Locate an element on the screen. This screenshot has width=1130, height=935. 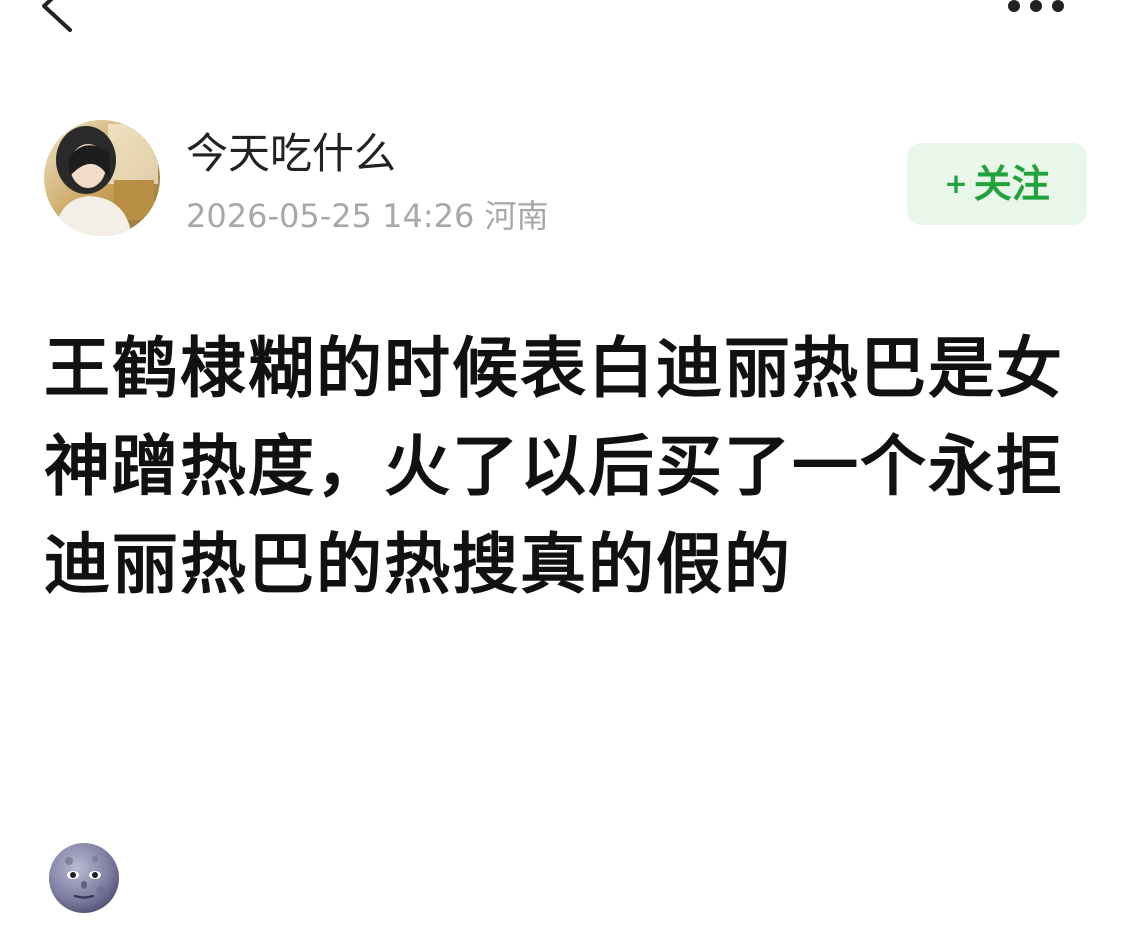
more-dots-icon is located at coordinates (1036, 6).